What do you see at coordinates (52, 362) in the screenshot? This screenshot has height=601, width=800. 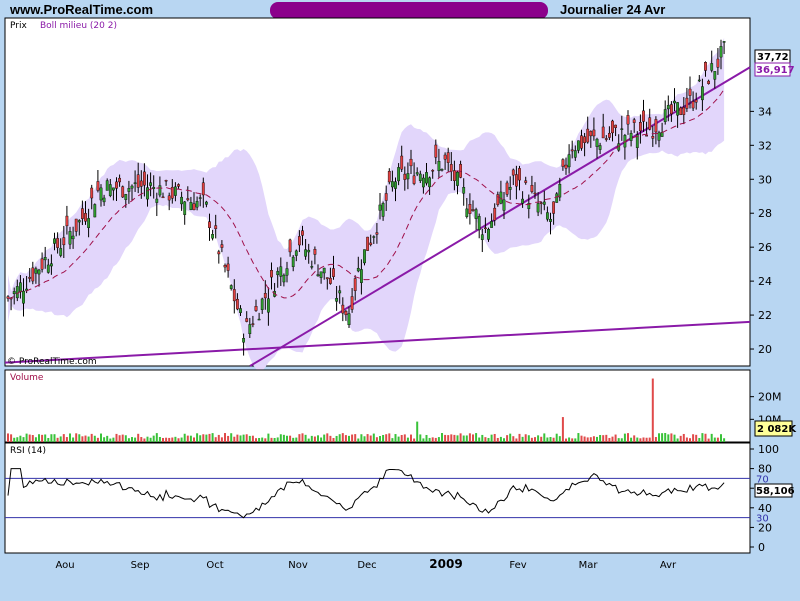 I see `watermark: © ProRealTime.com` at bounding box center [52, 362].